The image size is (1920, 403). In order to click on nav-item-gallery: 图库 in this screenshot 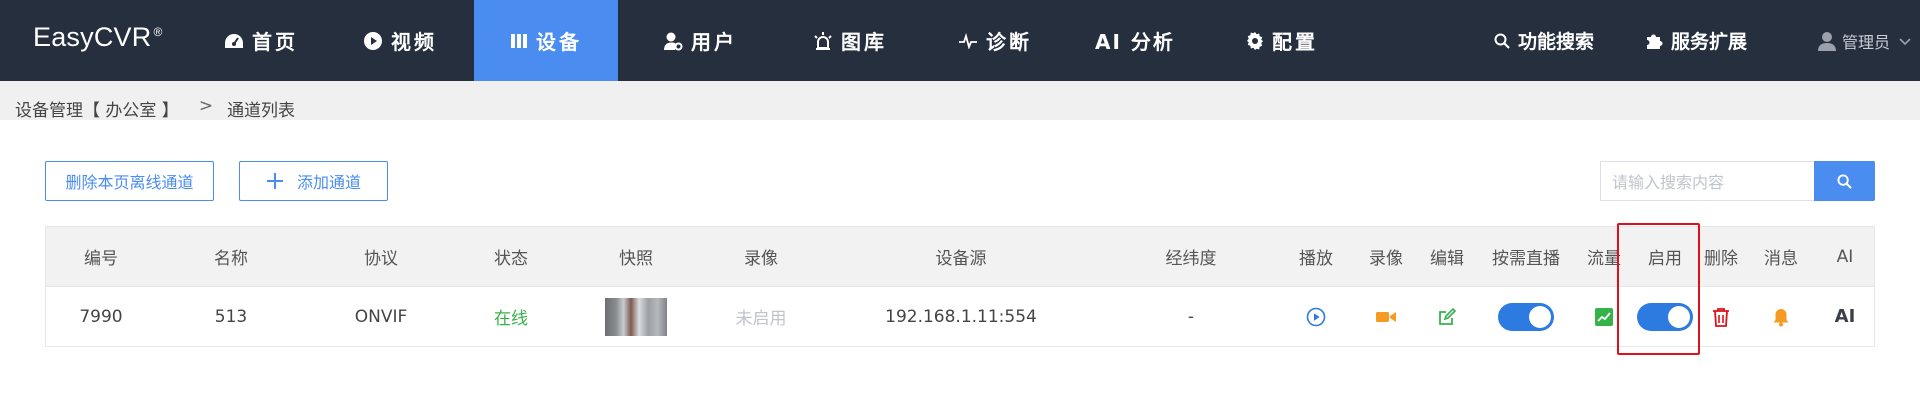, I will do `click(850, 40)`.